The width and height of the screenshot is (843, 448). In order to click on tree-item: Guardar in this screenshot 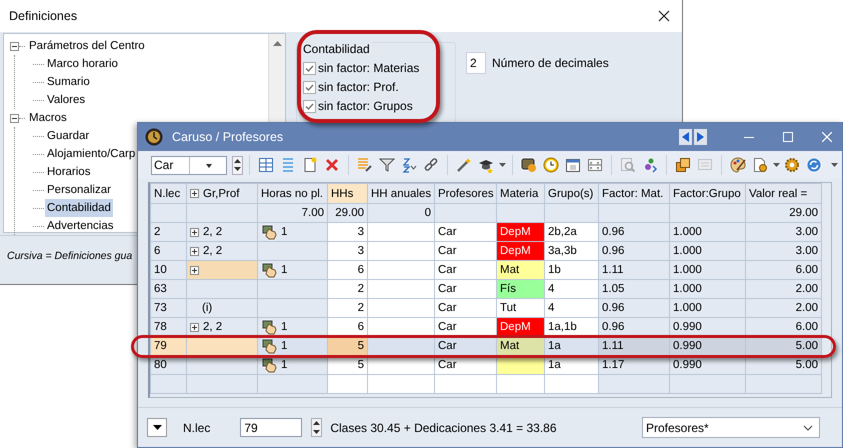, I will do `click(68, 136)`.